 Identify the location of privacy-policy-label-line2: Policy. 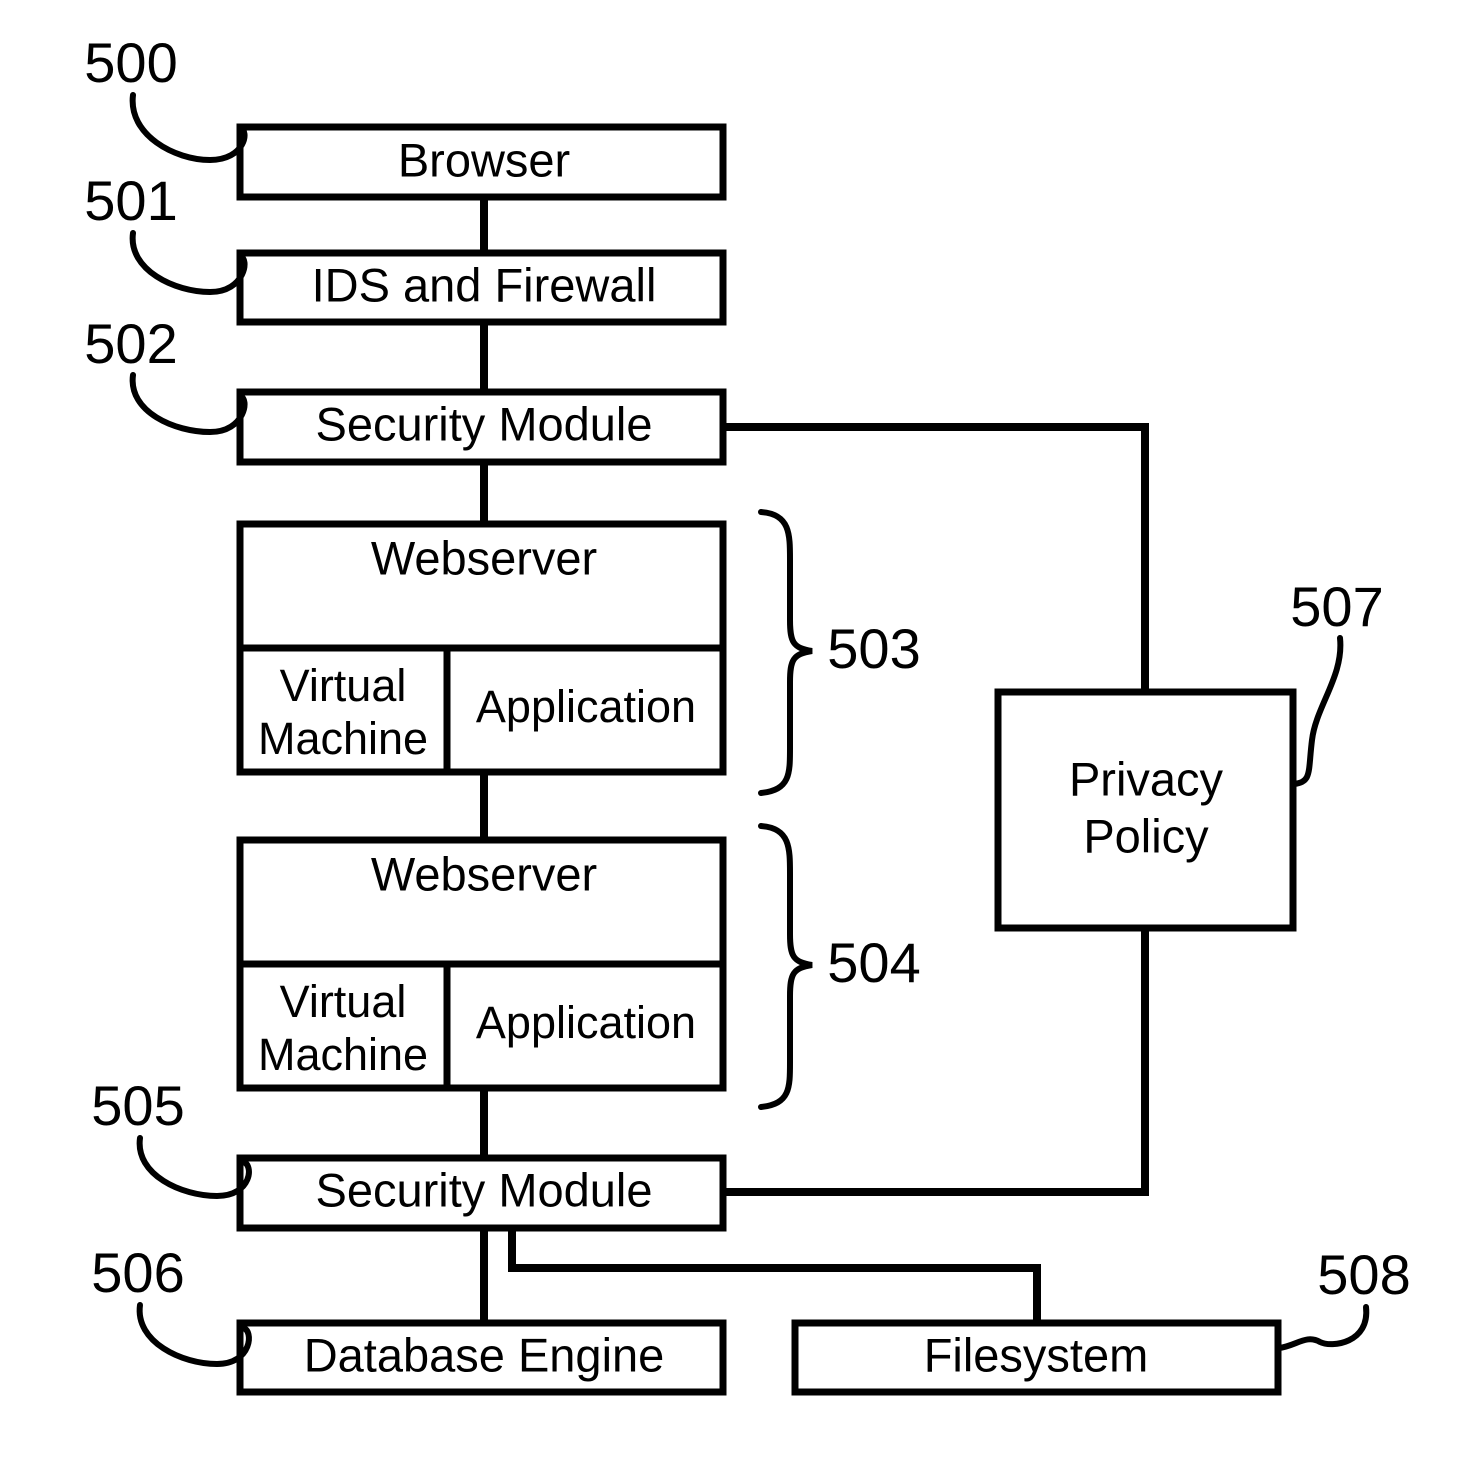
(1146, 835).